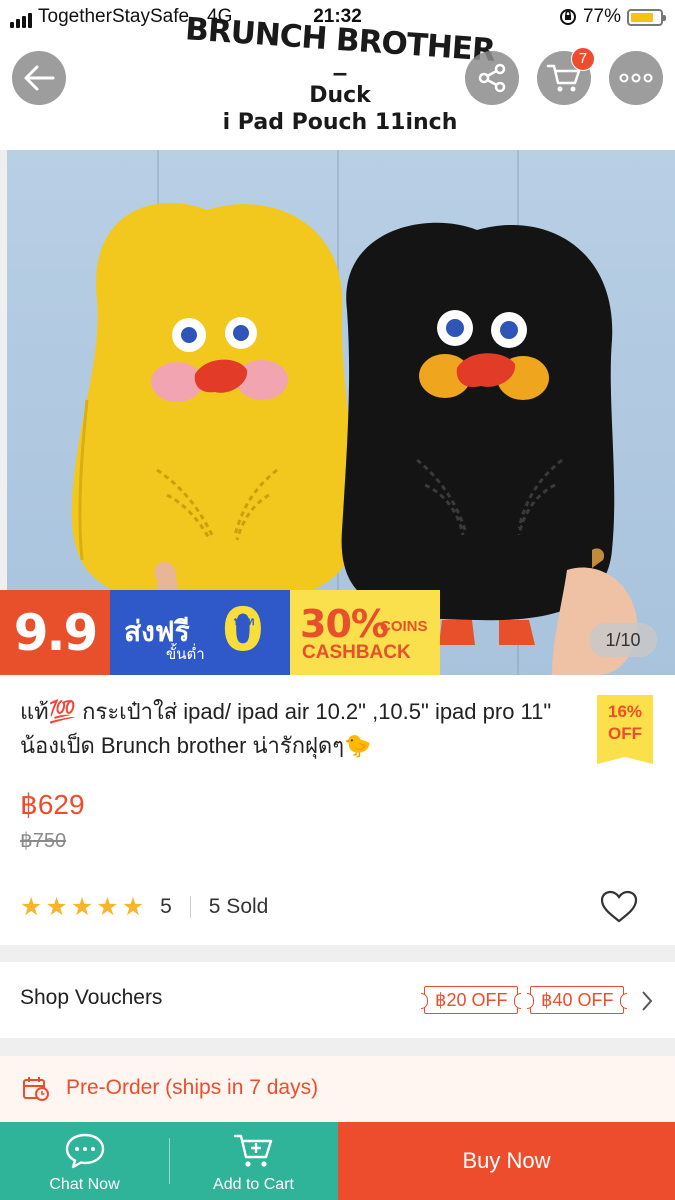 The image size is (675, 1200). What do you see at coordinates (356, 652) in the screenshot?
I see `cashback-label: CASHBACK` at bounding box center [356, 652].